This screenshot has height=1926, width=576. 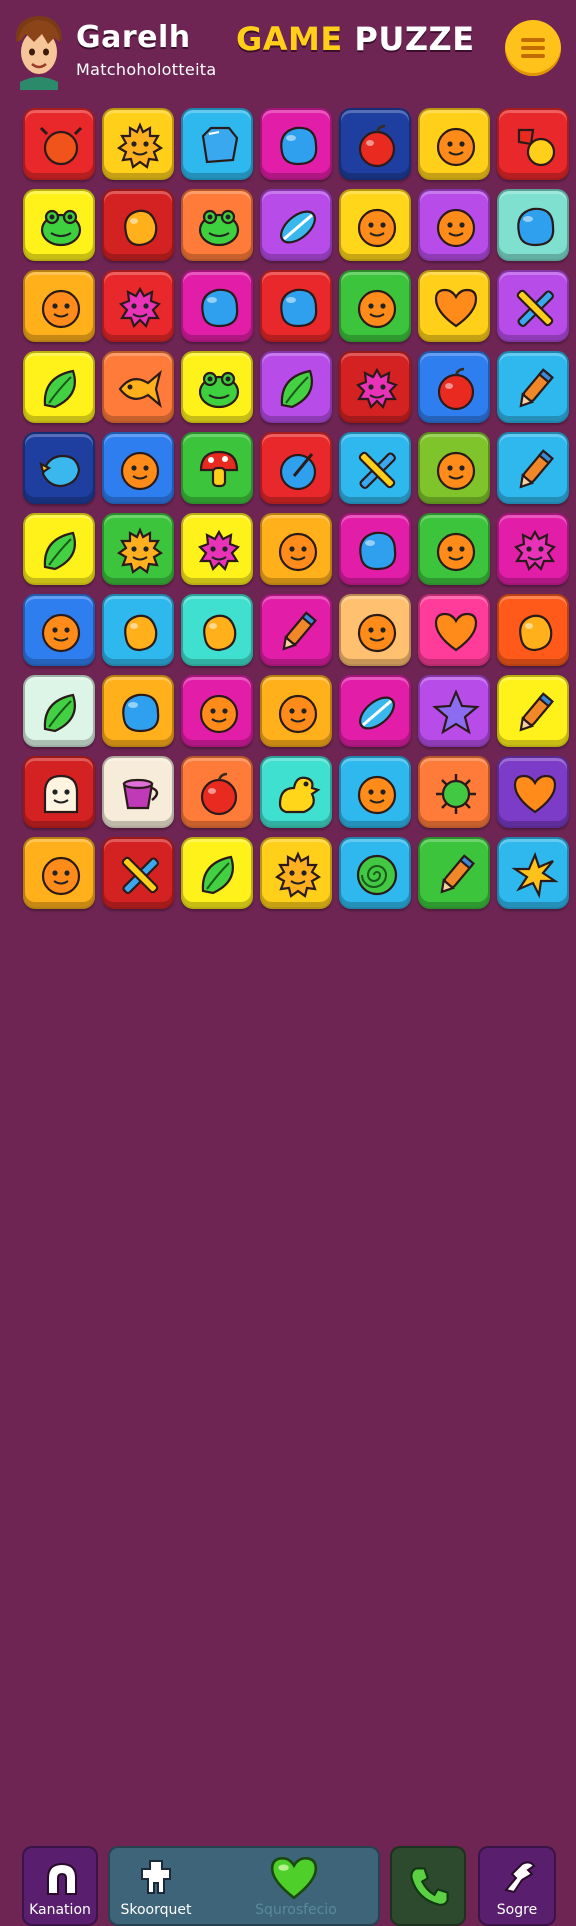 I want to click on swirl-icon, so click(x=377, y=875).